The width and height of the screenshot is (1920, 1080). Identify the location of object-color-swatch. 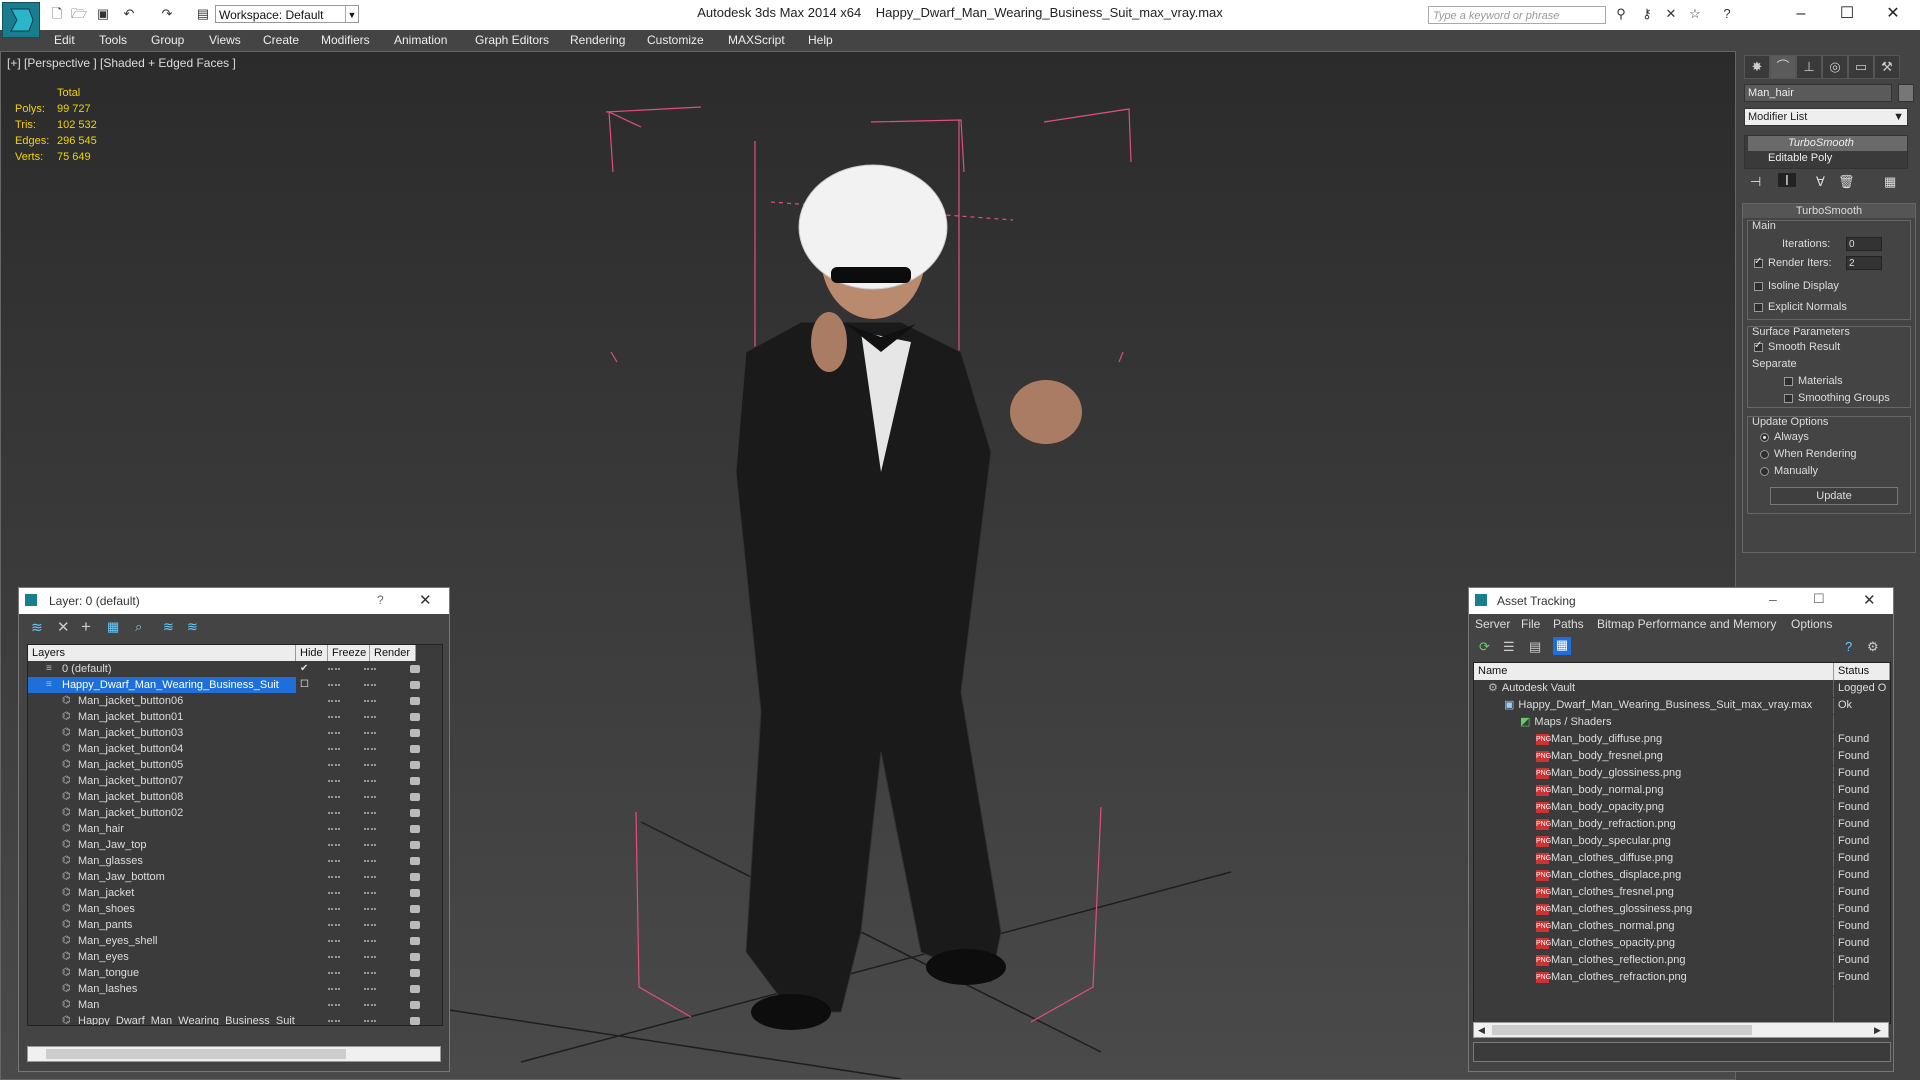
(1906, 93).